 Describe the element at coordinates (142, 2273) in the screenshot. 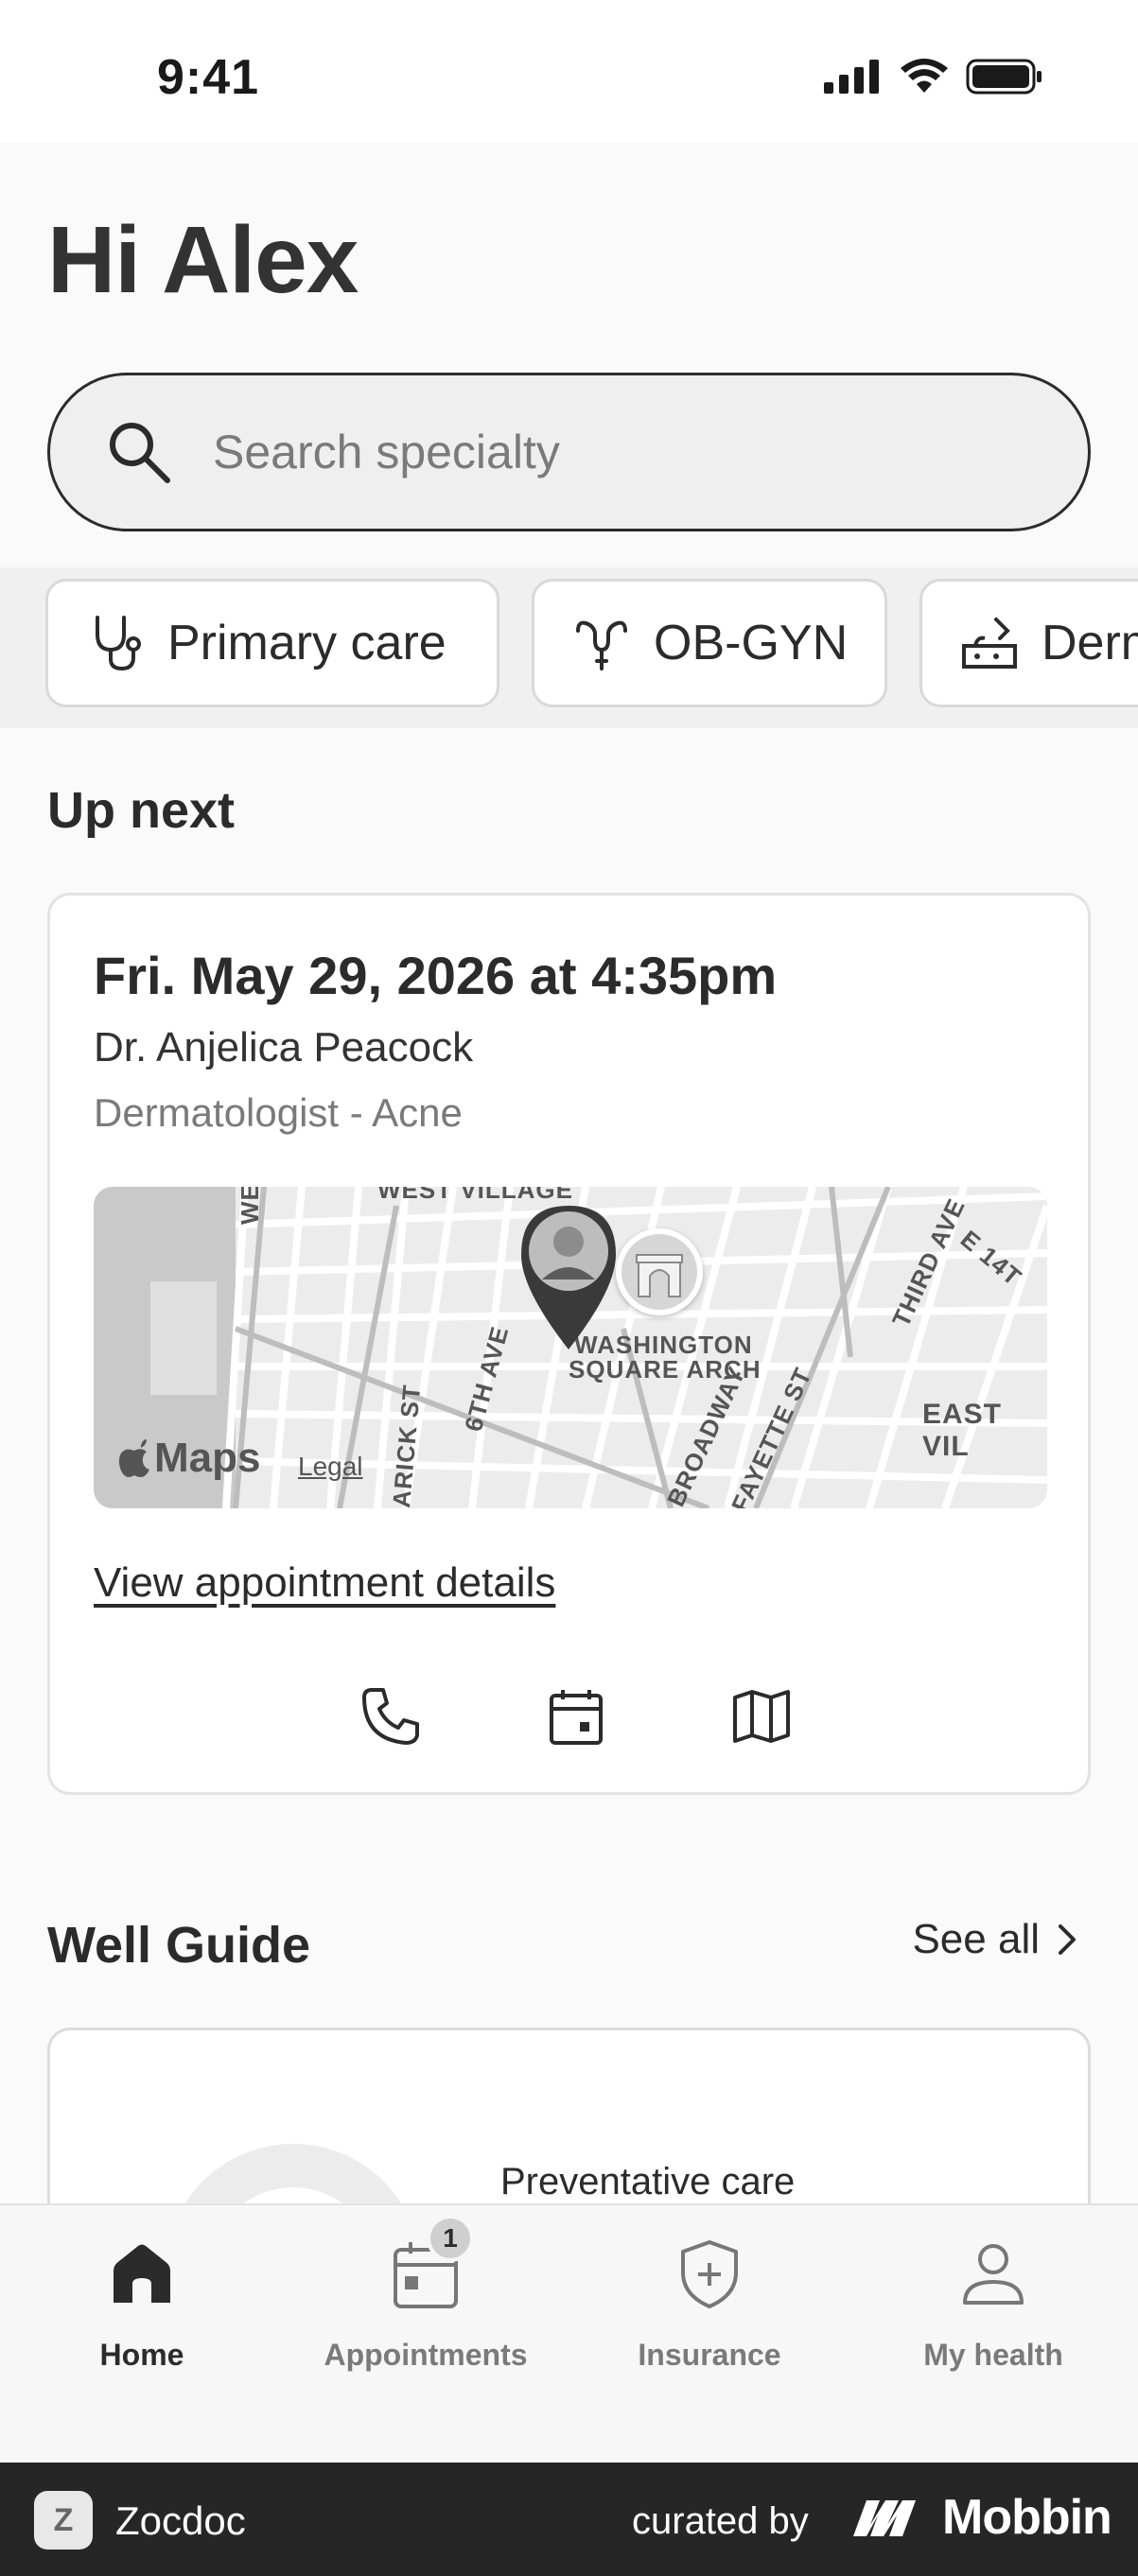

I see `home-icon` at that location.